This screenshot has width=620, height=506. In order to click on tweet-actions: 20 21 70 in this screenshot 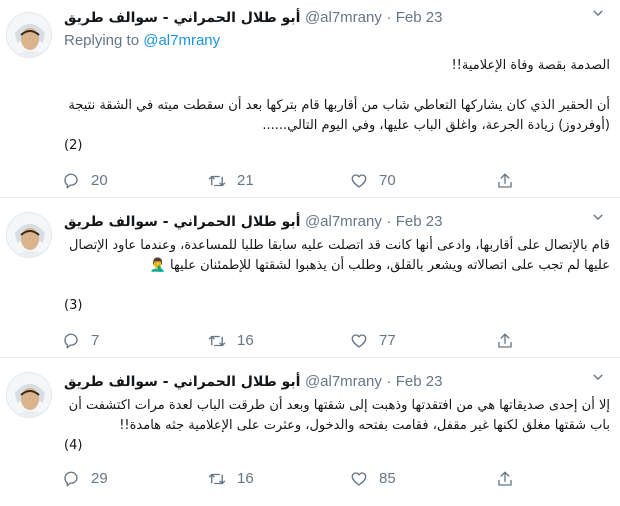, I will do `click(297, 181)`.